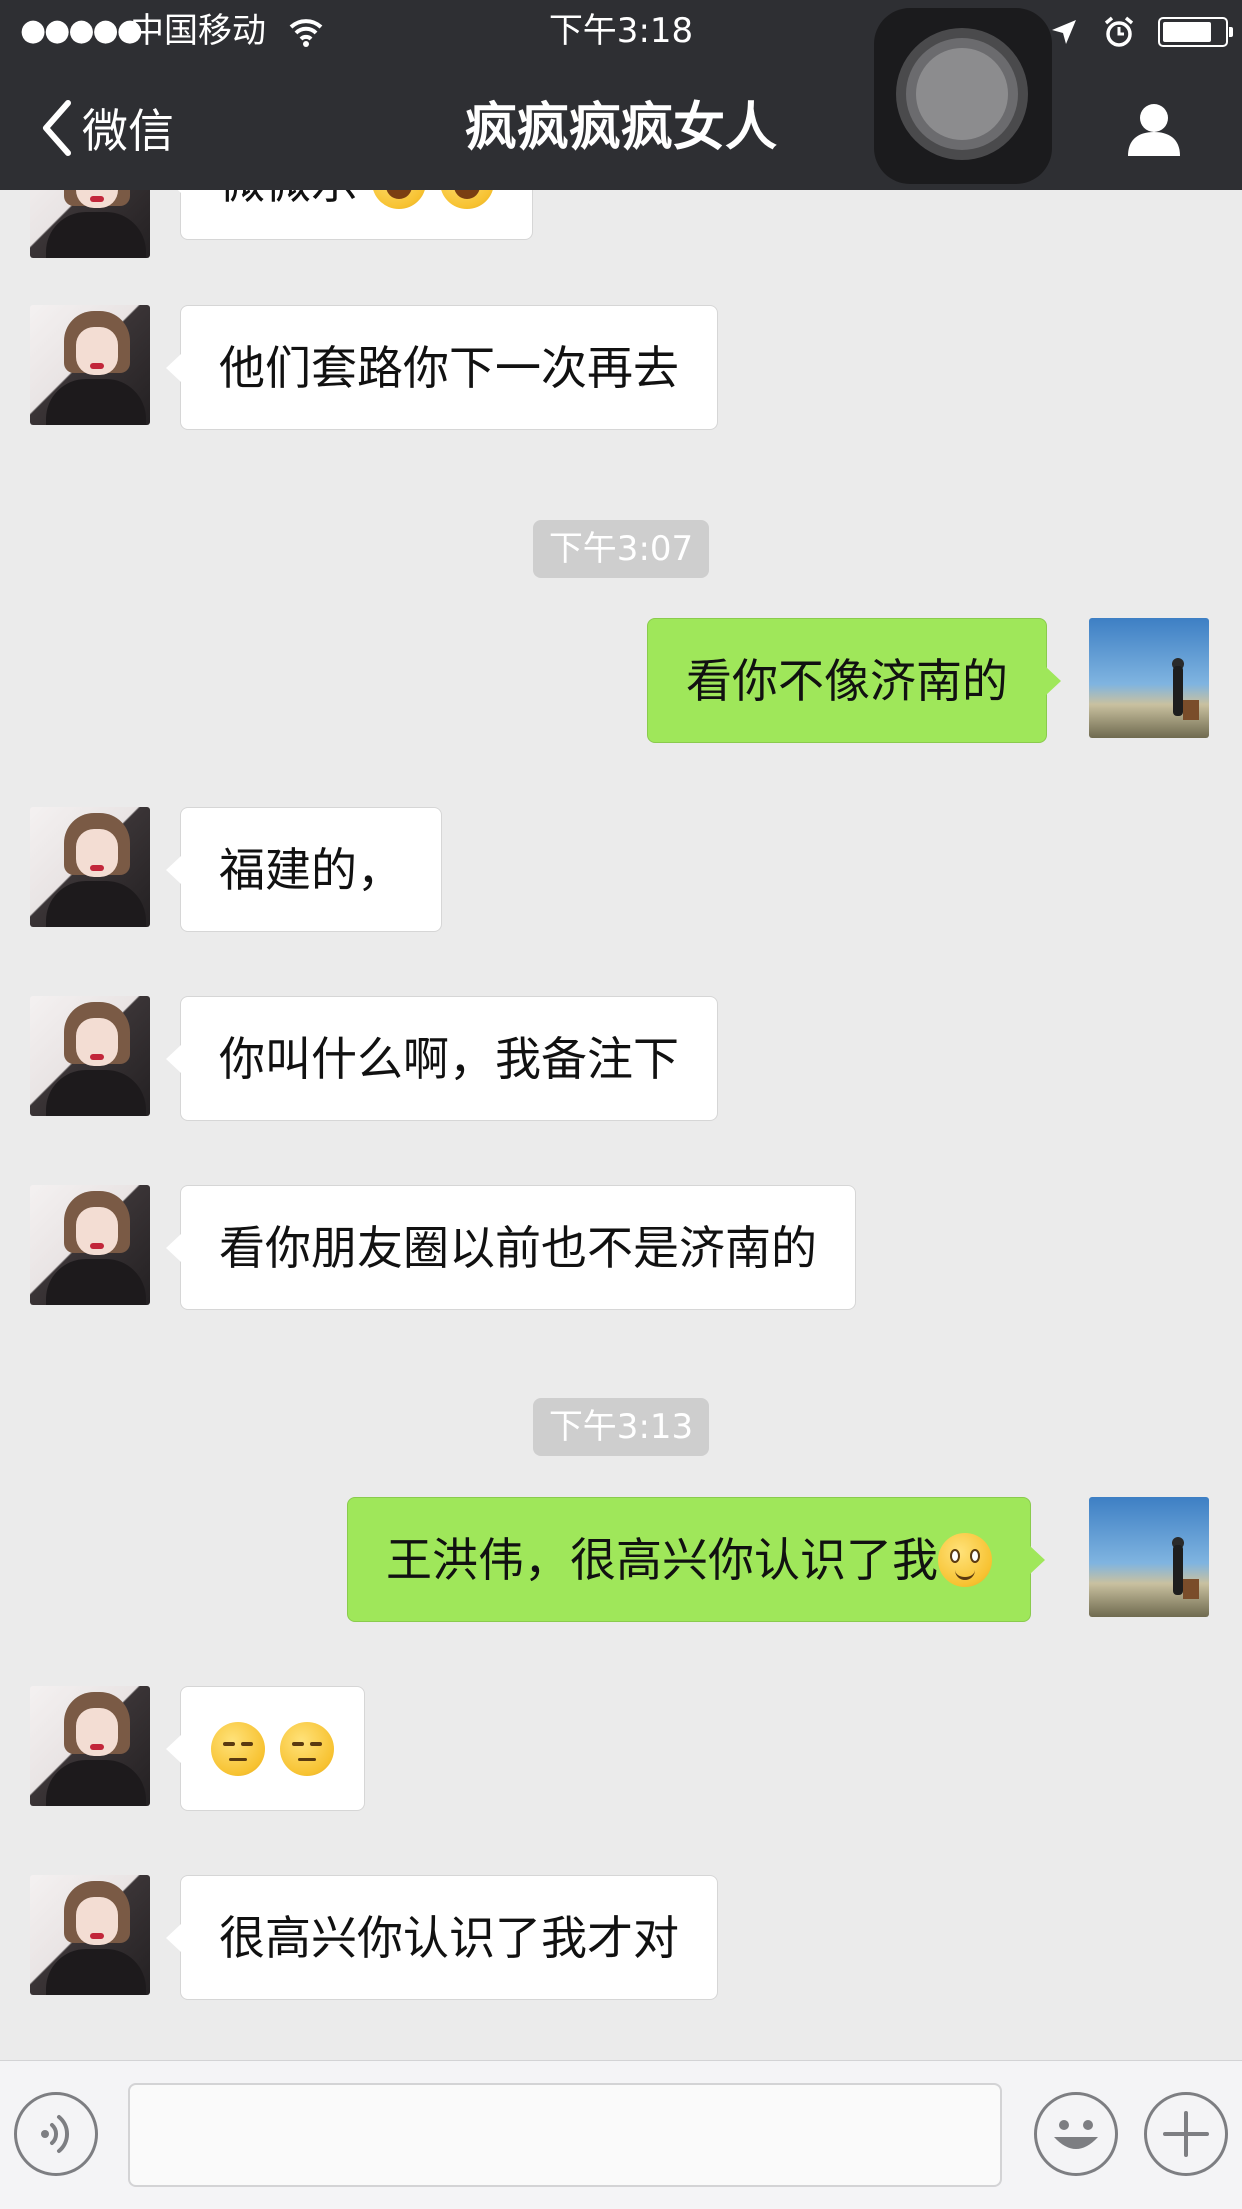  I want to click on emoji-button, so click(1076, 2134).